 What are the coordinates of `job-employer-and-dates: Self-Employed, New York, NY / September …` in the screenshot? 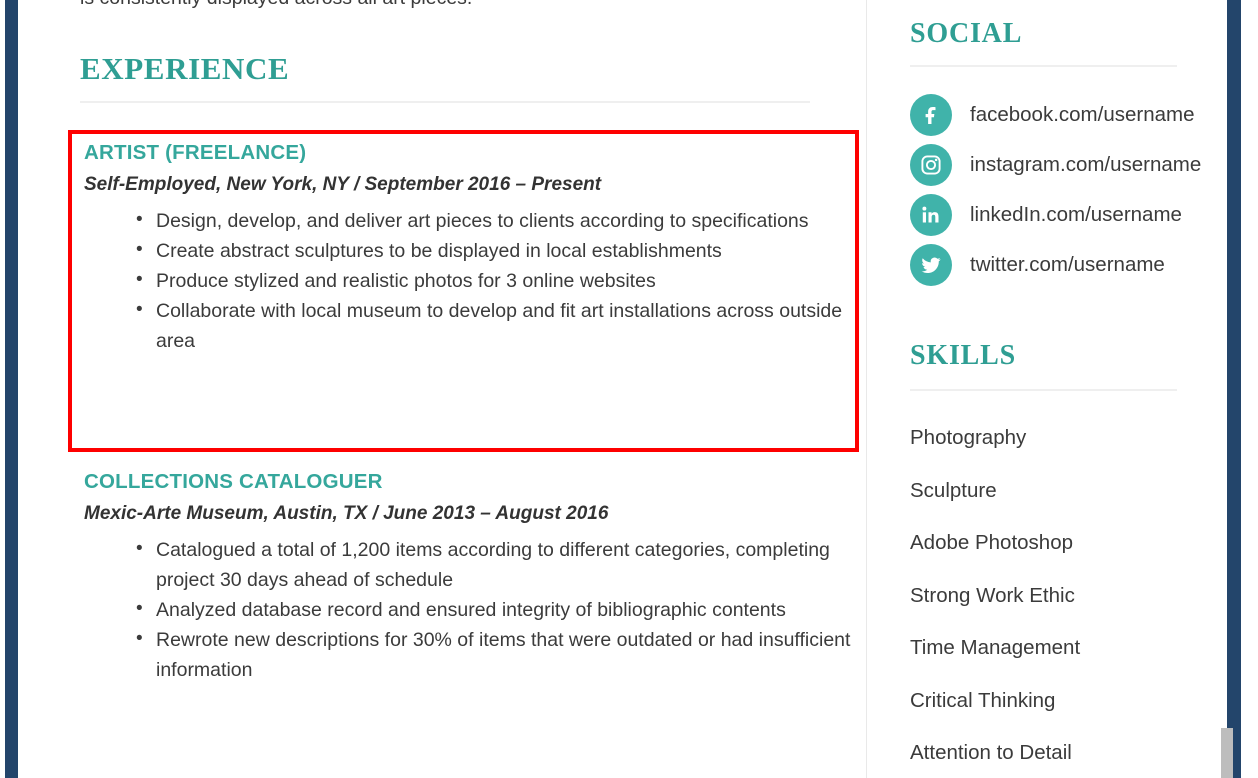 It's located at (343, 184).